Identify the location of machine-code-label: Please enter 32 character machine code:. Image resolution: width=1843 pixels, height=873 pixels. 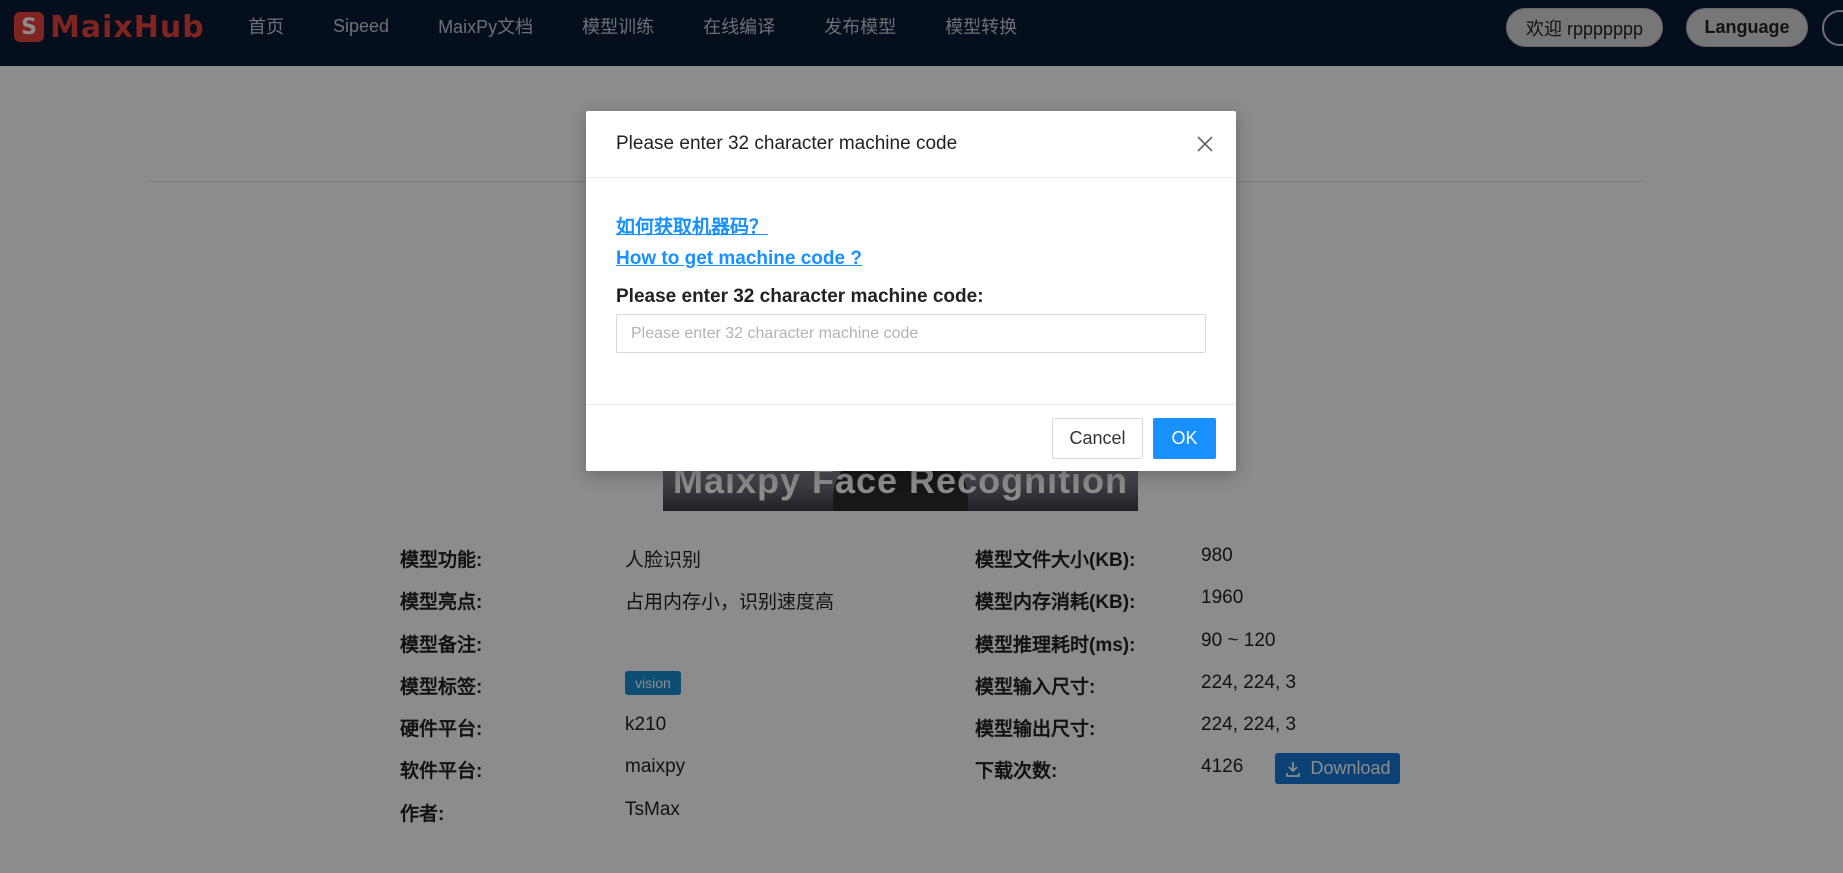
(800, 296).